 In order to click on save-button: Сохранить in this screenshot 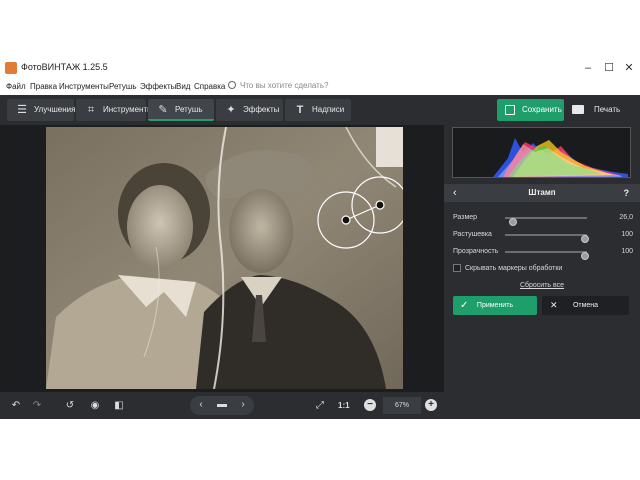, I will do `click(530, 110)`.